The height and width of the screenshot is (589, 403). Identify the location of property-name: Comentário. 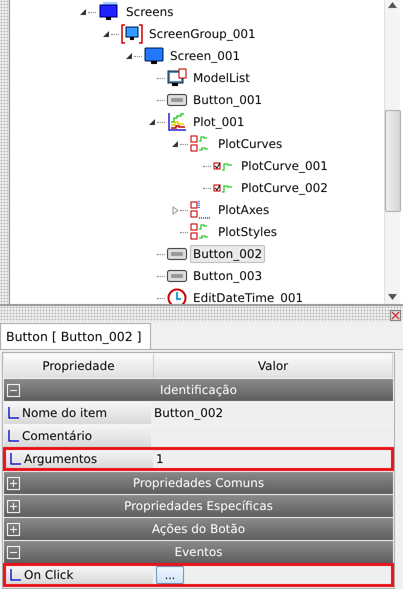
(57, 436).